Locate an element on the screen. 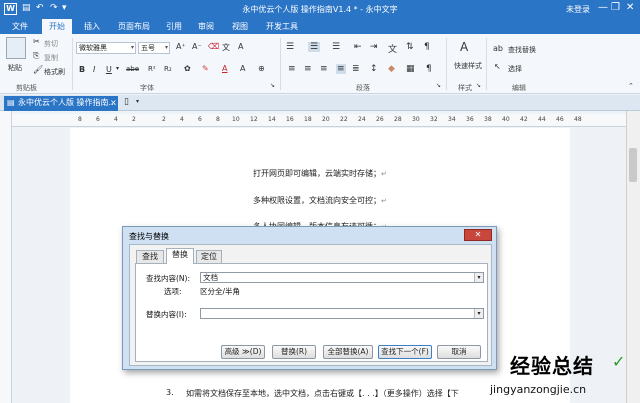 The height and width of the screenshot is (403, 640). window-title: 永中优云个人版 操作指南V1.4 * - 永中文字 is located at coordinates (320, 9).